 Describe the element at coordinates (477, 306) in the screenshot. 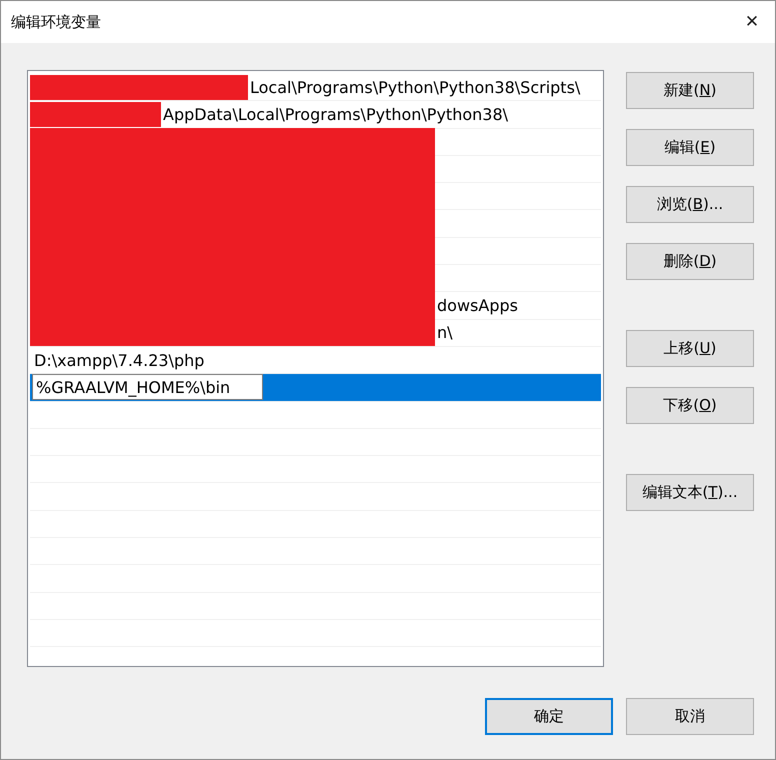

I see `path-text: dowsApps` at that location.